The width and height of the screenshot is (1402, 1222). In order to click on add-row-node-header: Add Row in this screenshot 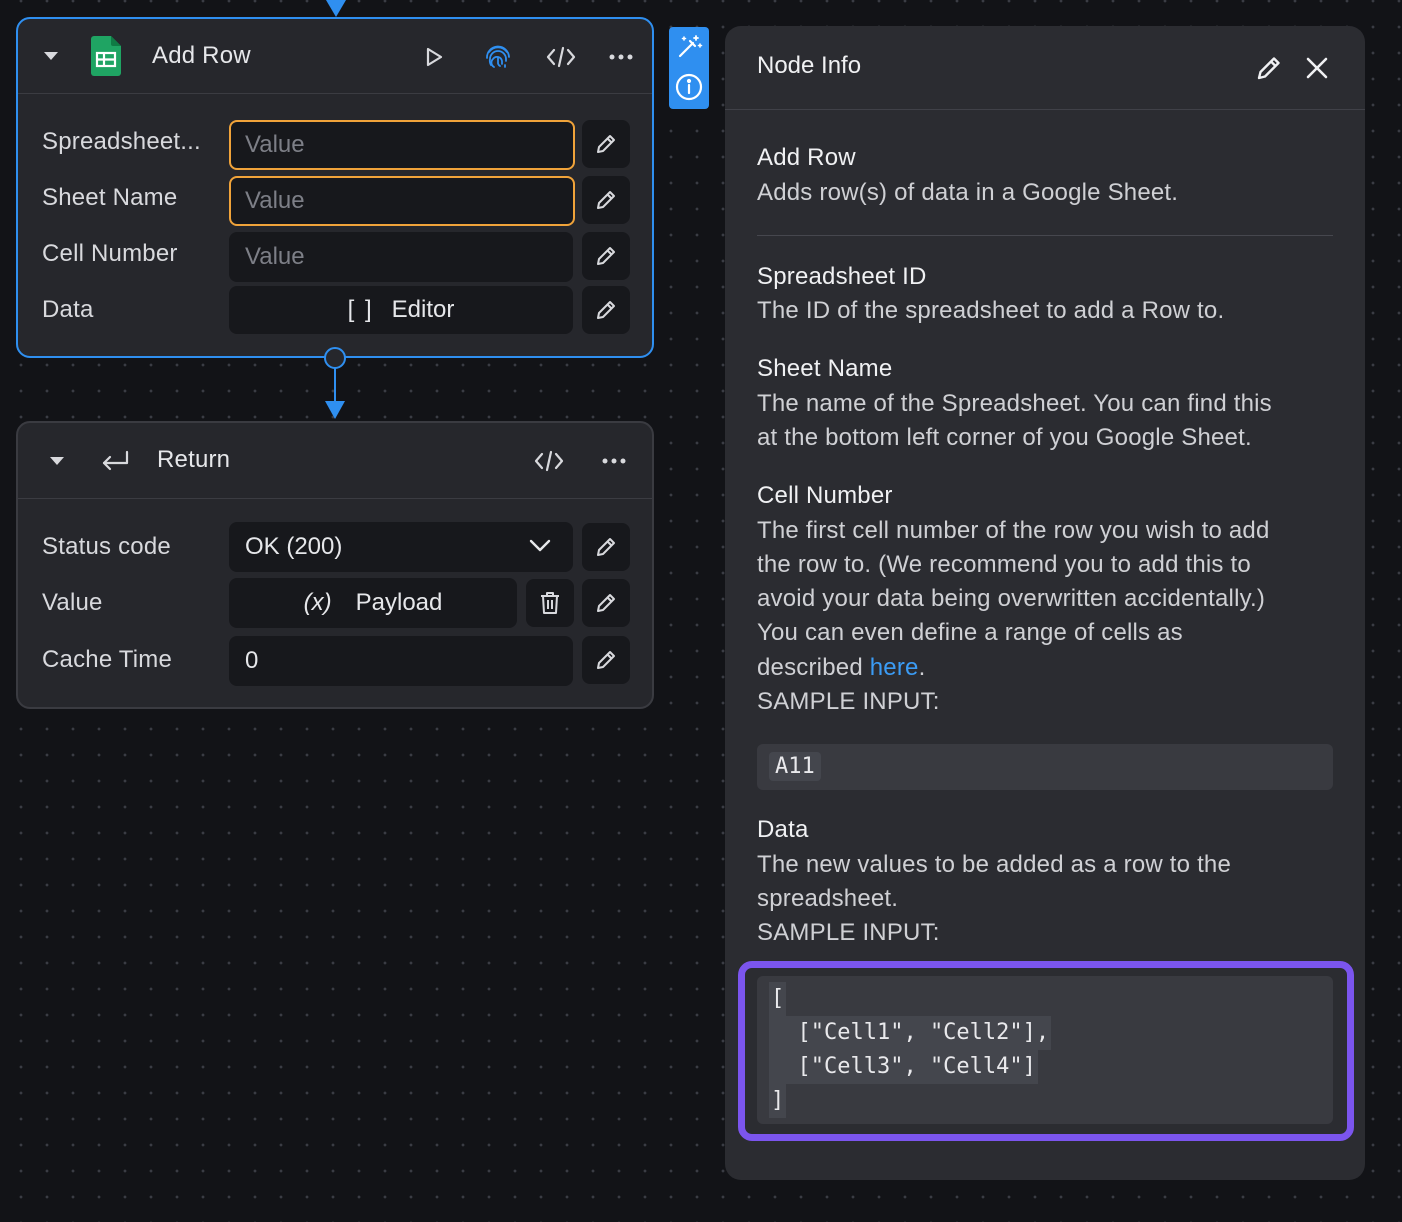, I will do `click(335, 56)`.